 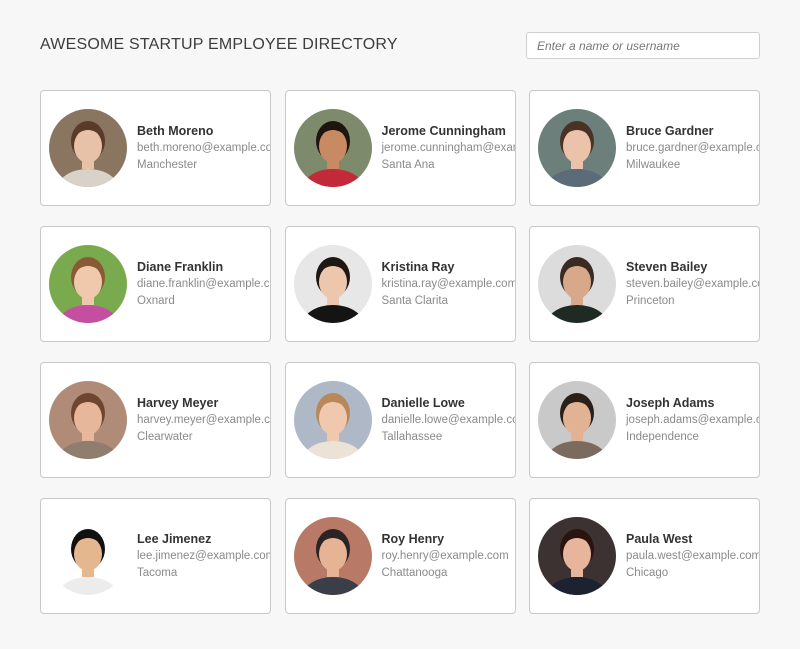 I want to click on employee-name: Kristina Ray, so click(x=418, y=267).